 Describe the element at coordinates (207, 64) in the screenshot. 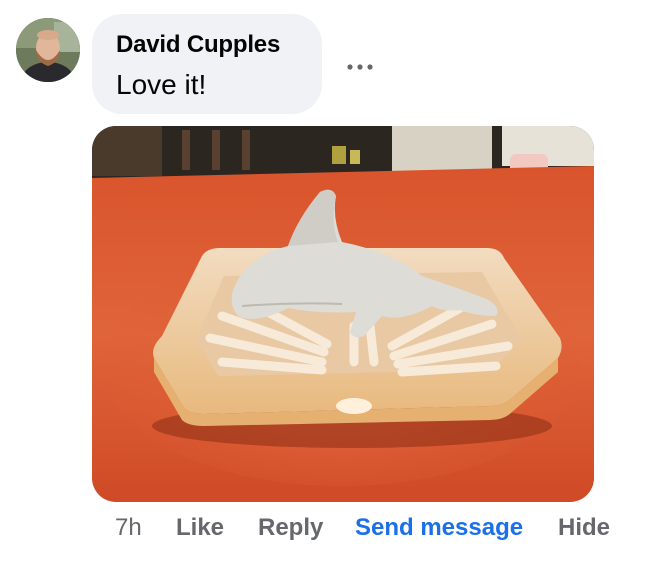

I see `comment-bubble: David Cupples Love it!` at that location.